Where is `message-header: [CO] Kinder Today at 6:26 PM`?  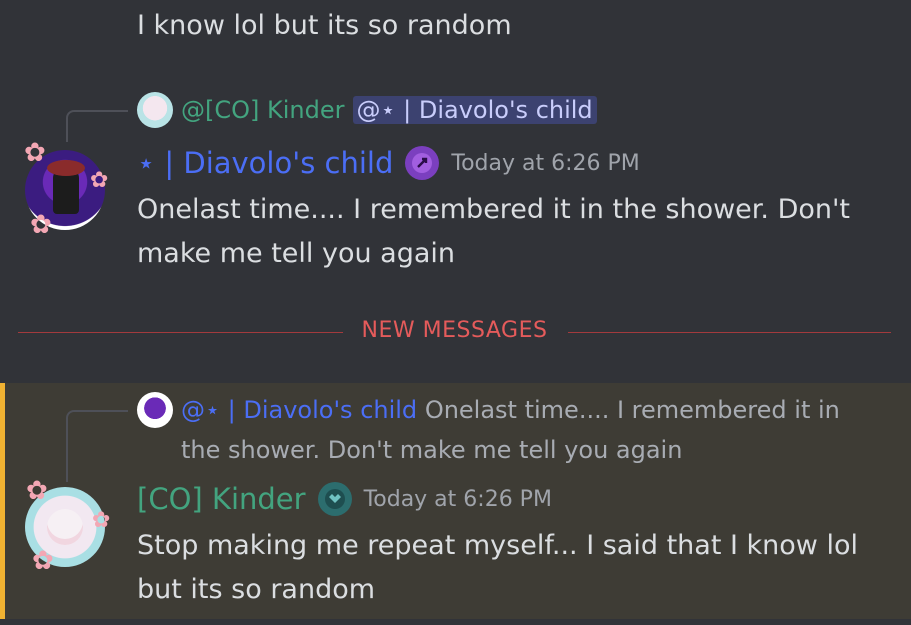 message-header: [CO] Kinder Today at 6:26 PM is located at coordinates (344, 499).